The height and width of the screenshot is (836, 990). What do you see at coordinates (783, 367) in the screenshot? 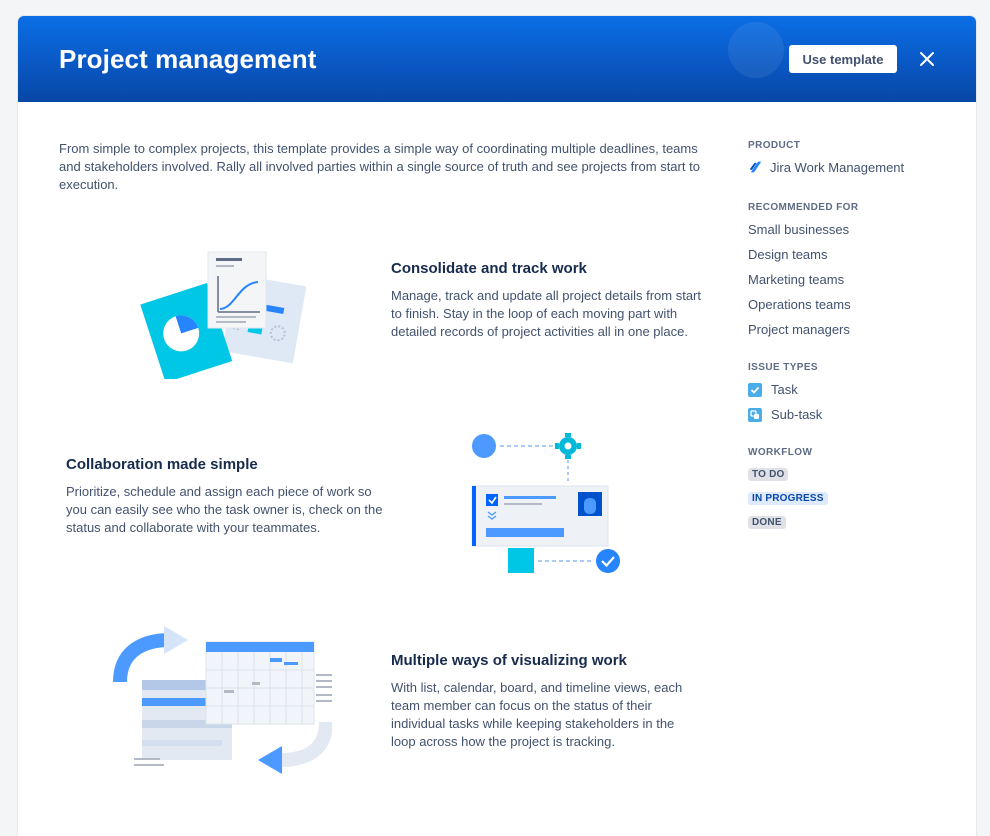
I see `section-title: ISSUE TYPES` at bounding box center [783, 367].